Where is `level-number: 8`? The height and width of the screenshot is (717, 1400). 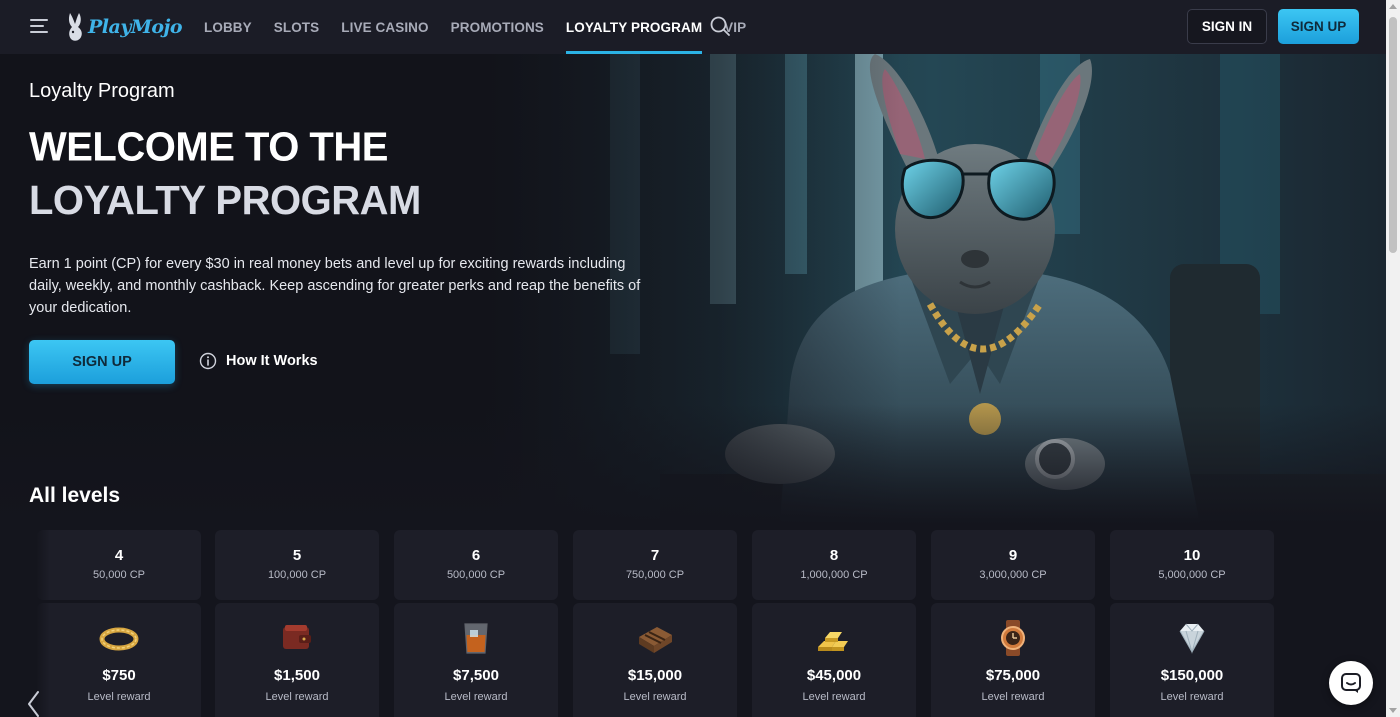 level-number: 8 is located at coordinates (834, 555).